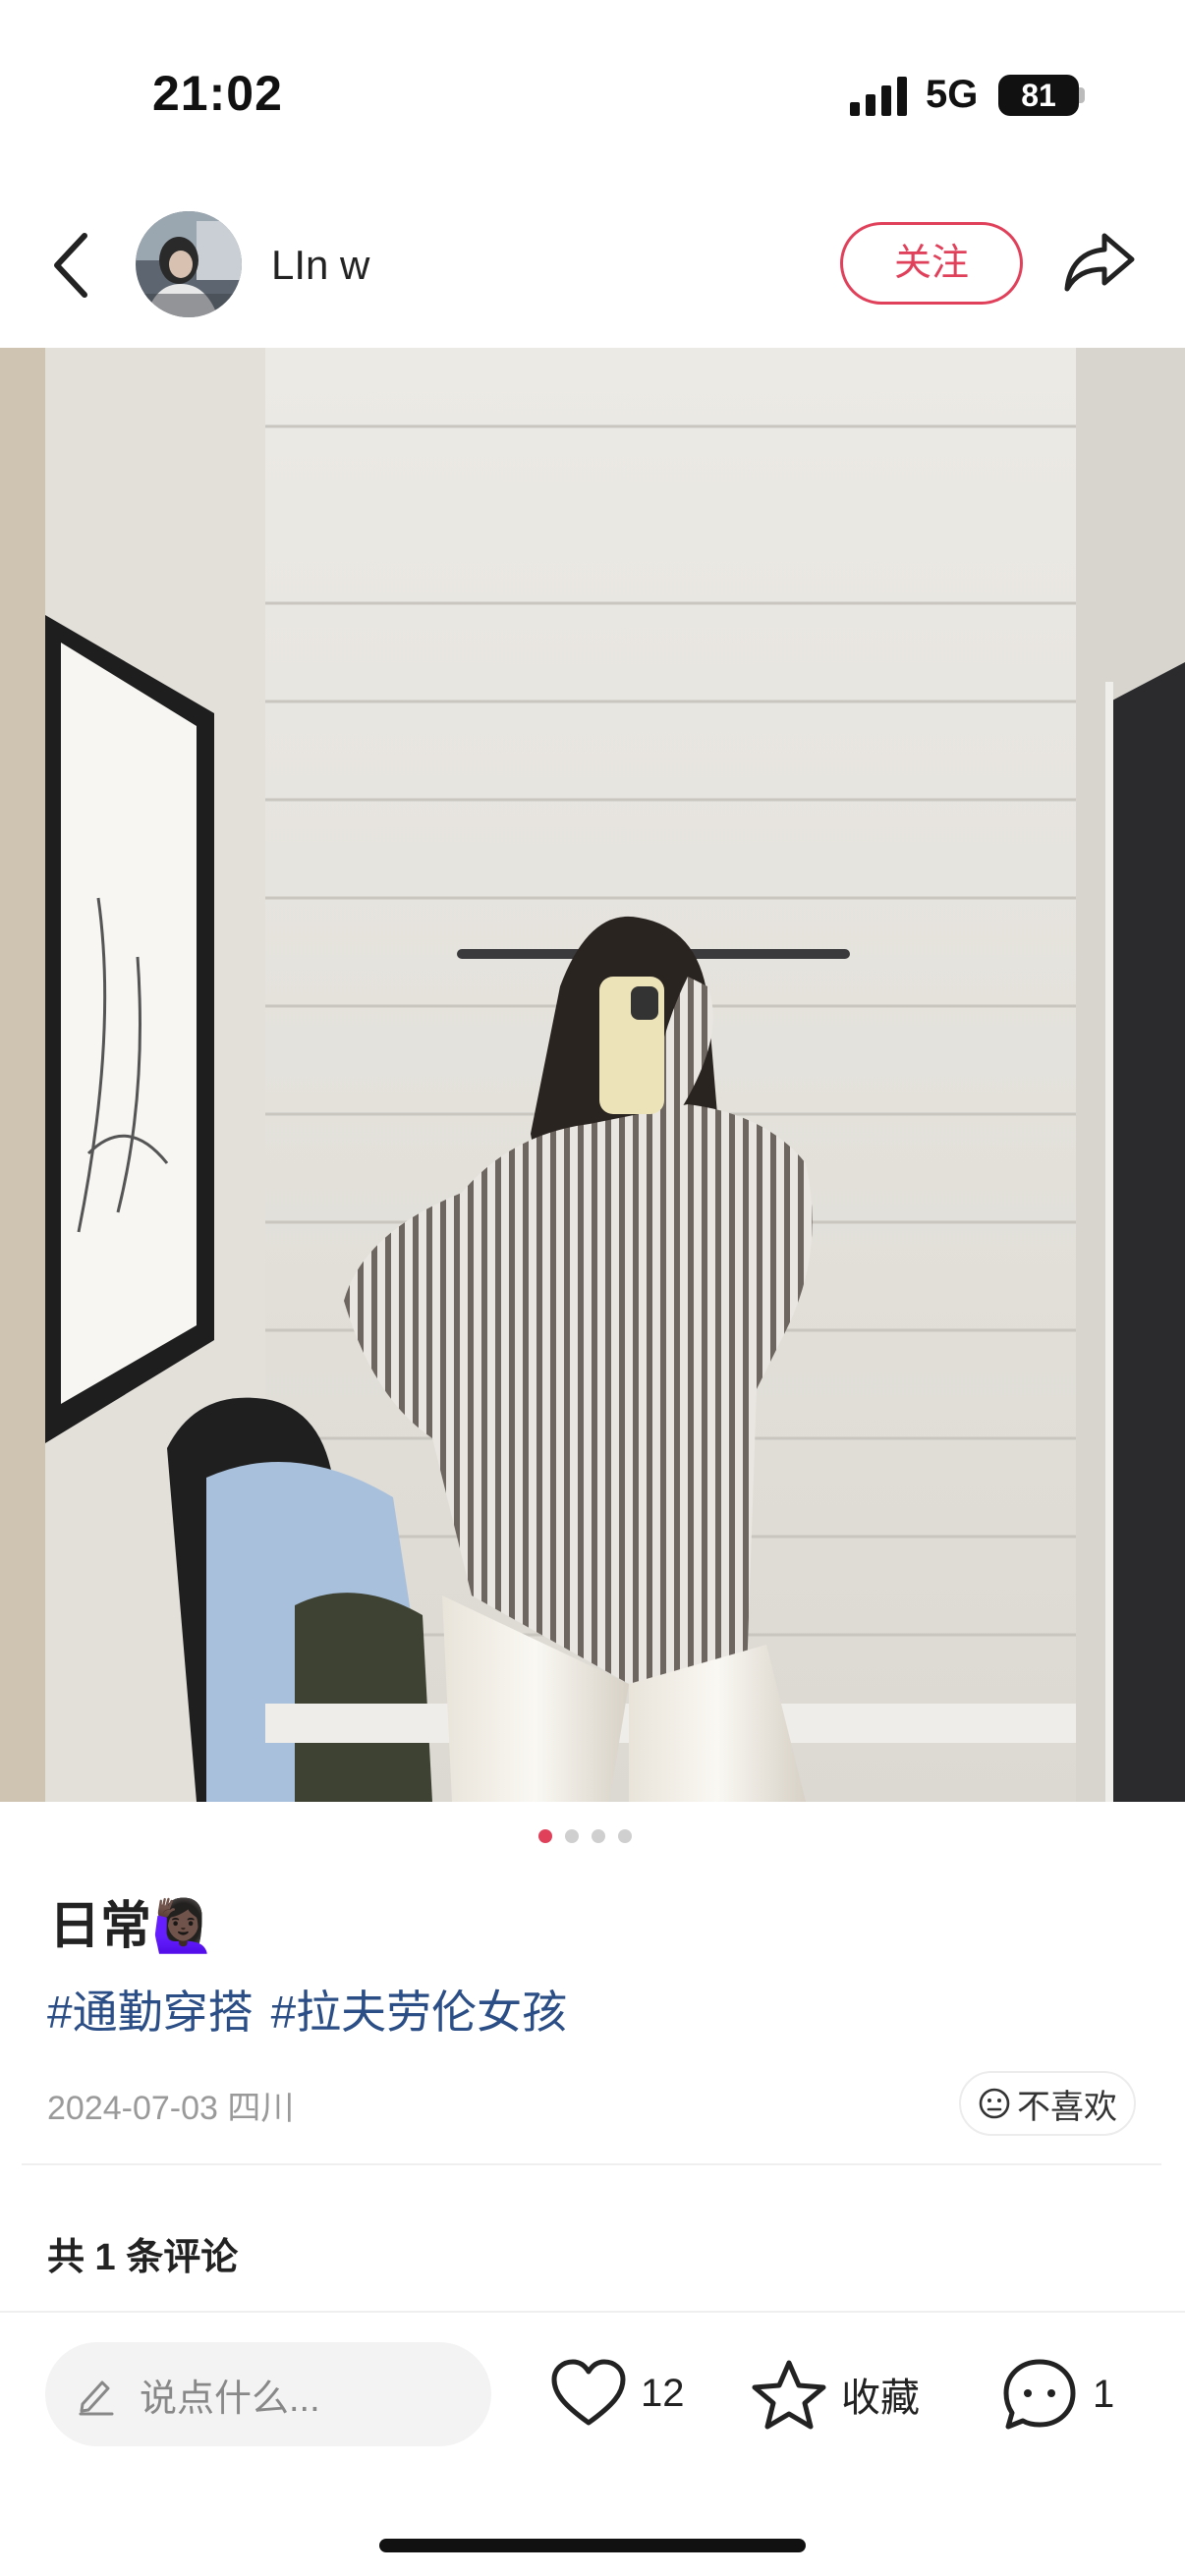 The height and width of the screenshot is (2576, 1185). What do you see at coordinates (836, 2394) in the screenshot?
I see `collect-button: 收藏` at bounding box center [836, 2394].